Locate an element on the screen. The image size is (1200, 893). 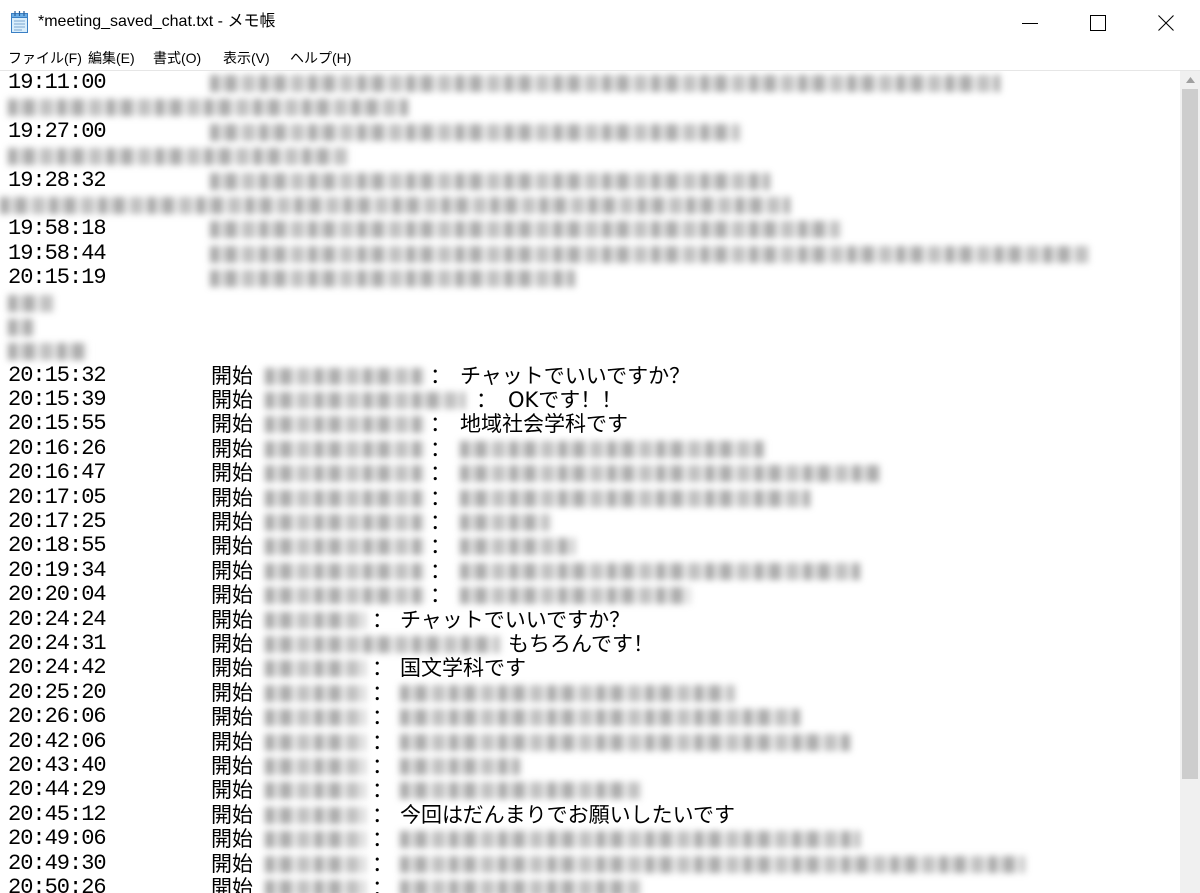
text-line: 20:43:40 開始 ： is located at coordinates (590, 765).